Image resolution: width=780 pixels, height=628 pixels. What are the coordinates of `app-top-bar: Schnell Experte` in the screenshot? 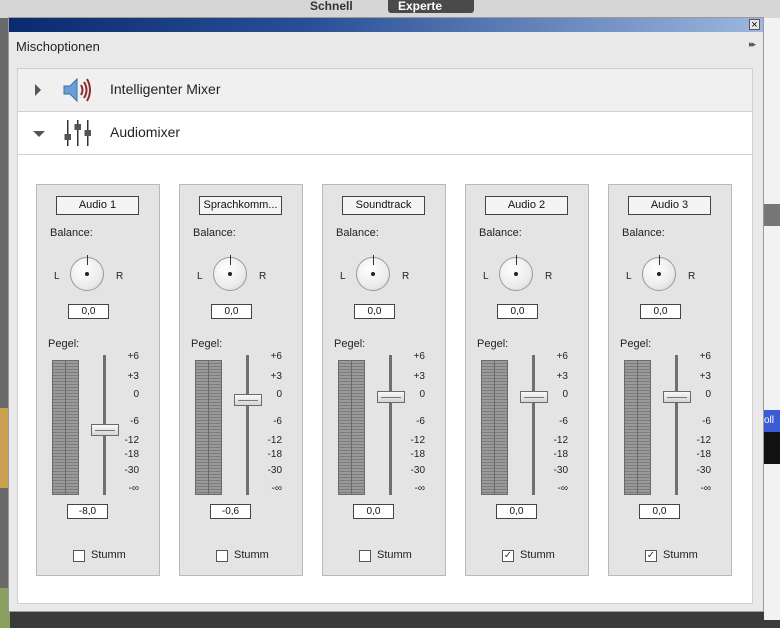 It's located at (390, 9).